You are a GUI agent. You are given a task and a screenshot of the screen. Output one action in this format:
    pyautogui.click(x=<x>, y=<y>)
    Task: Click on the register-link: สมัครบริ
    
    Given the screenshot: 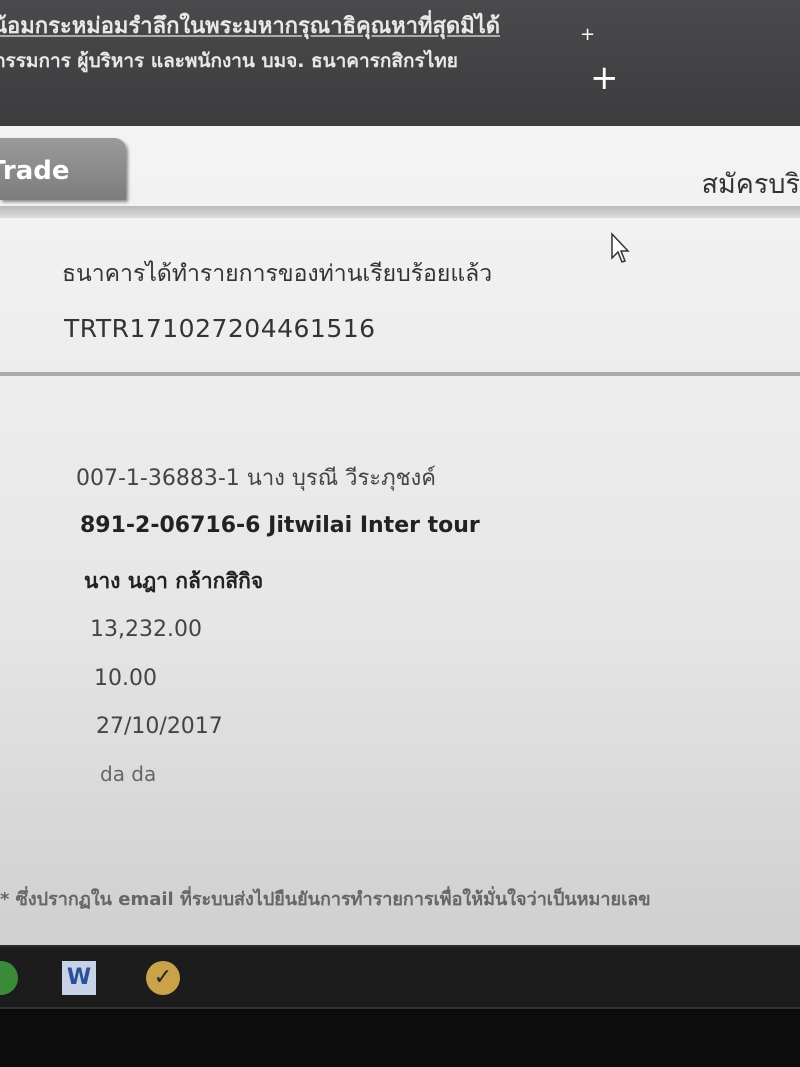 What is the action you would take?
    pyautogui.click(x=751, y=183)
    